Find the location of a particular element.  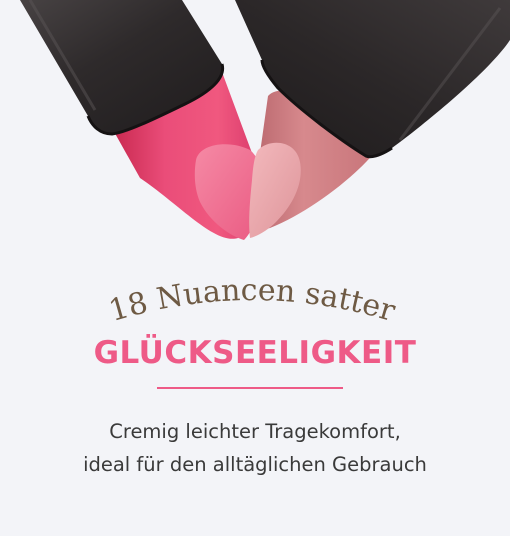

description-line-1: Cremig leichter Tragekomfort, is located at coordinates (255, 431).